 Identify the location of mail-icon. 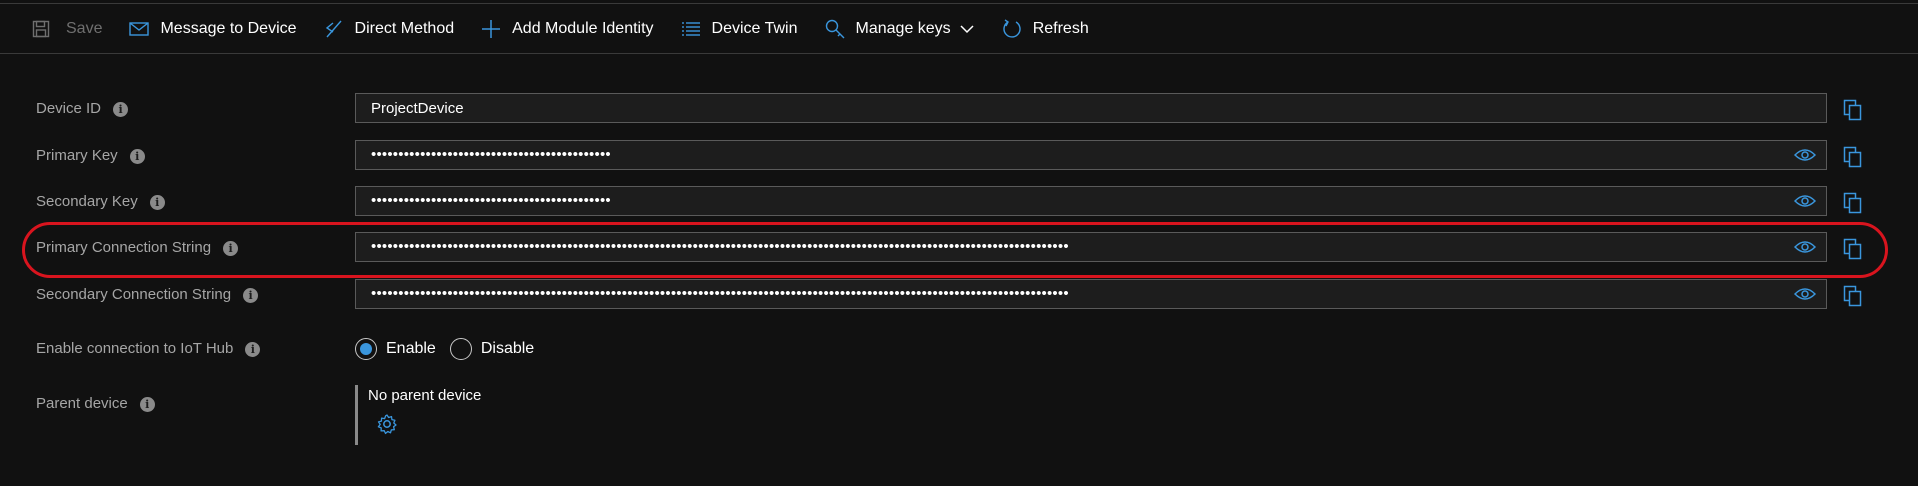
(139, 29).